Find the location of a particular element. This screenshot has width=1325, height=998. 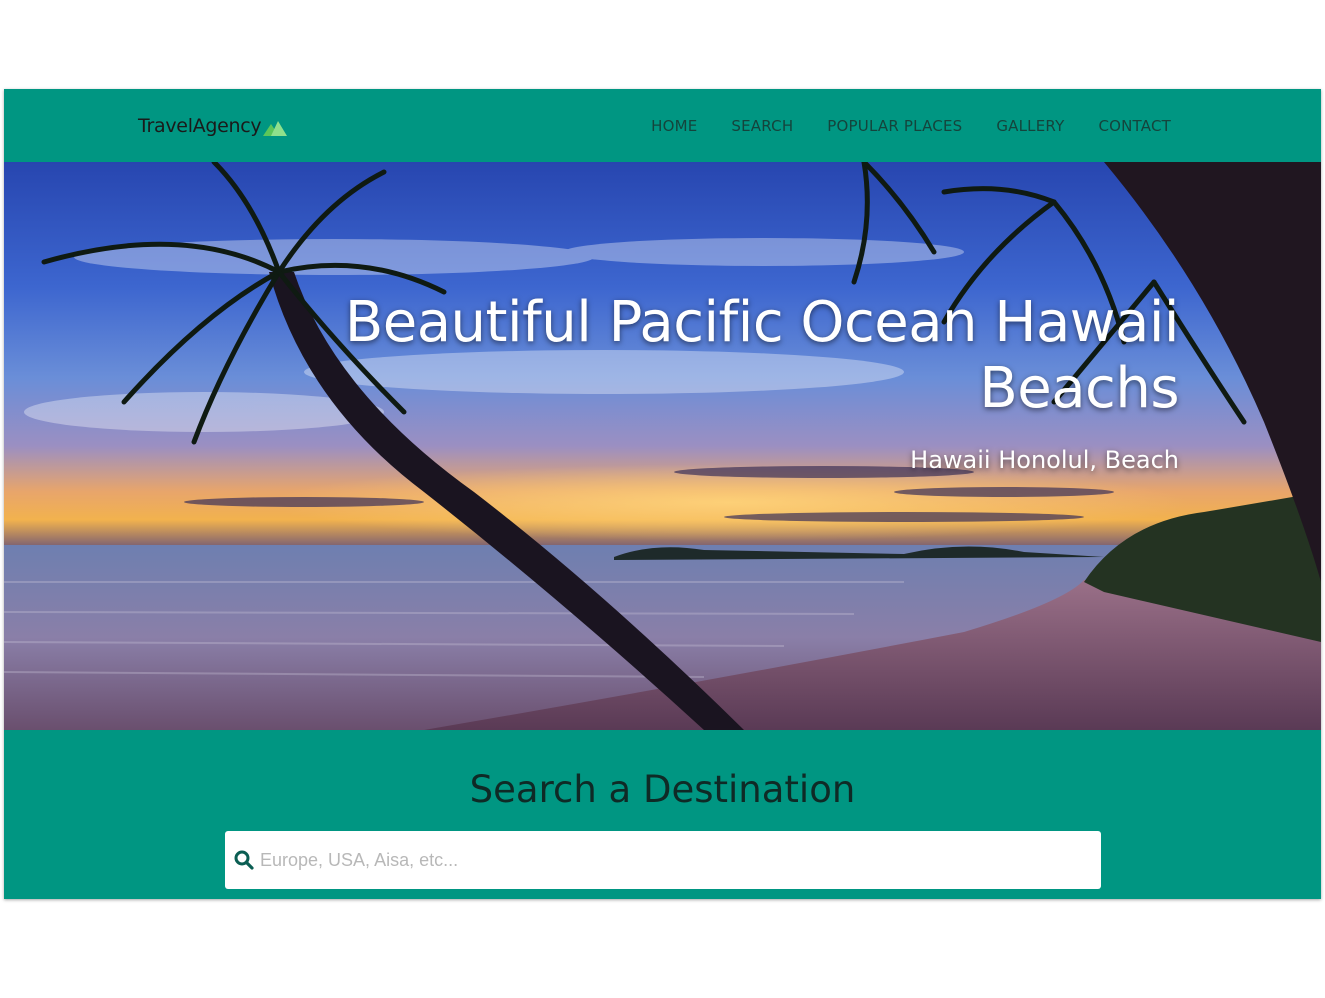

nav-home: HOME is located at coordinates (674, 126).